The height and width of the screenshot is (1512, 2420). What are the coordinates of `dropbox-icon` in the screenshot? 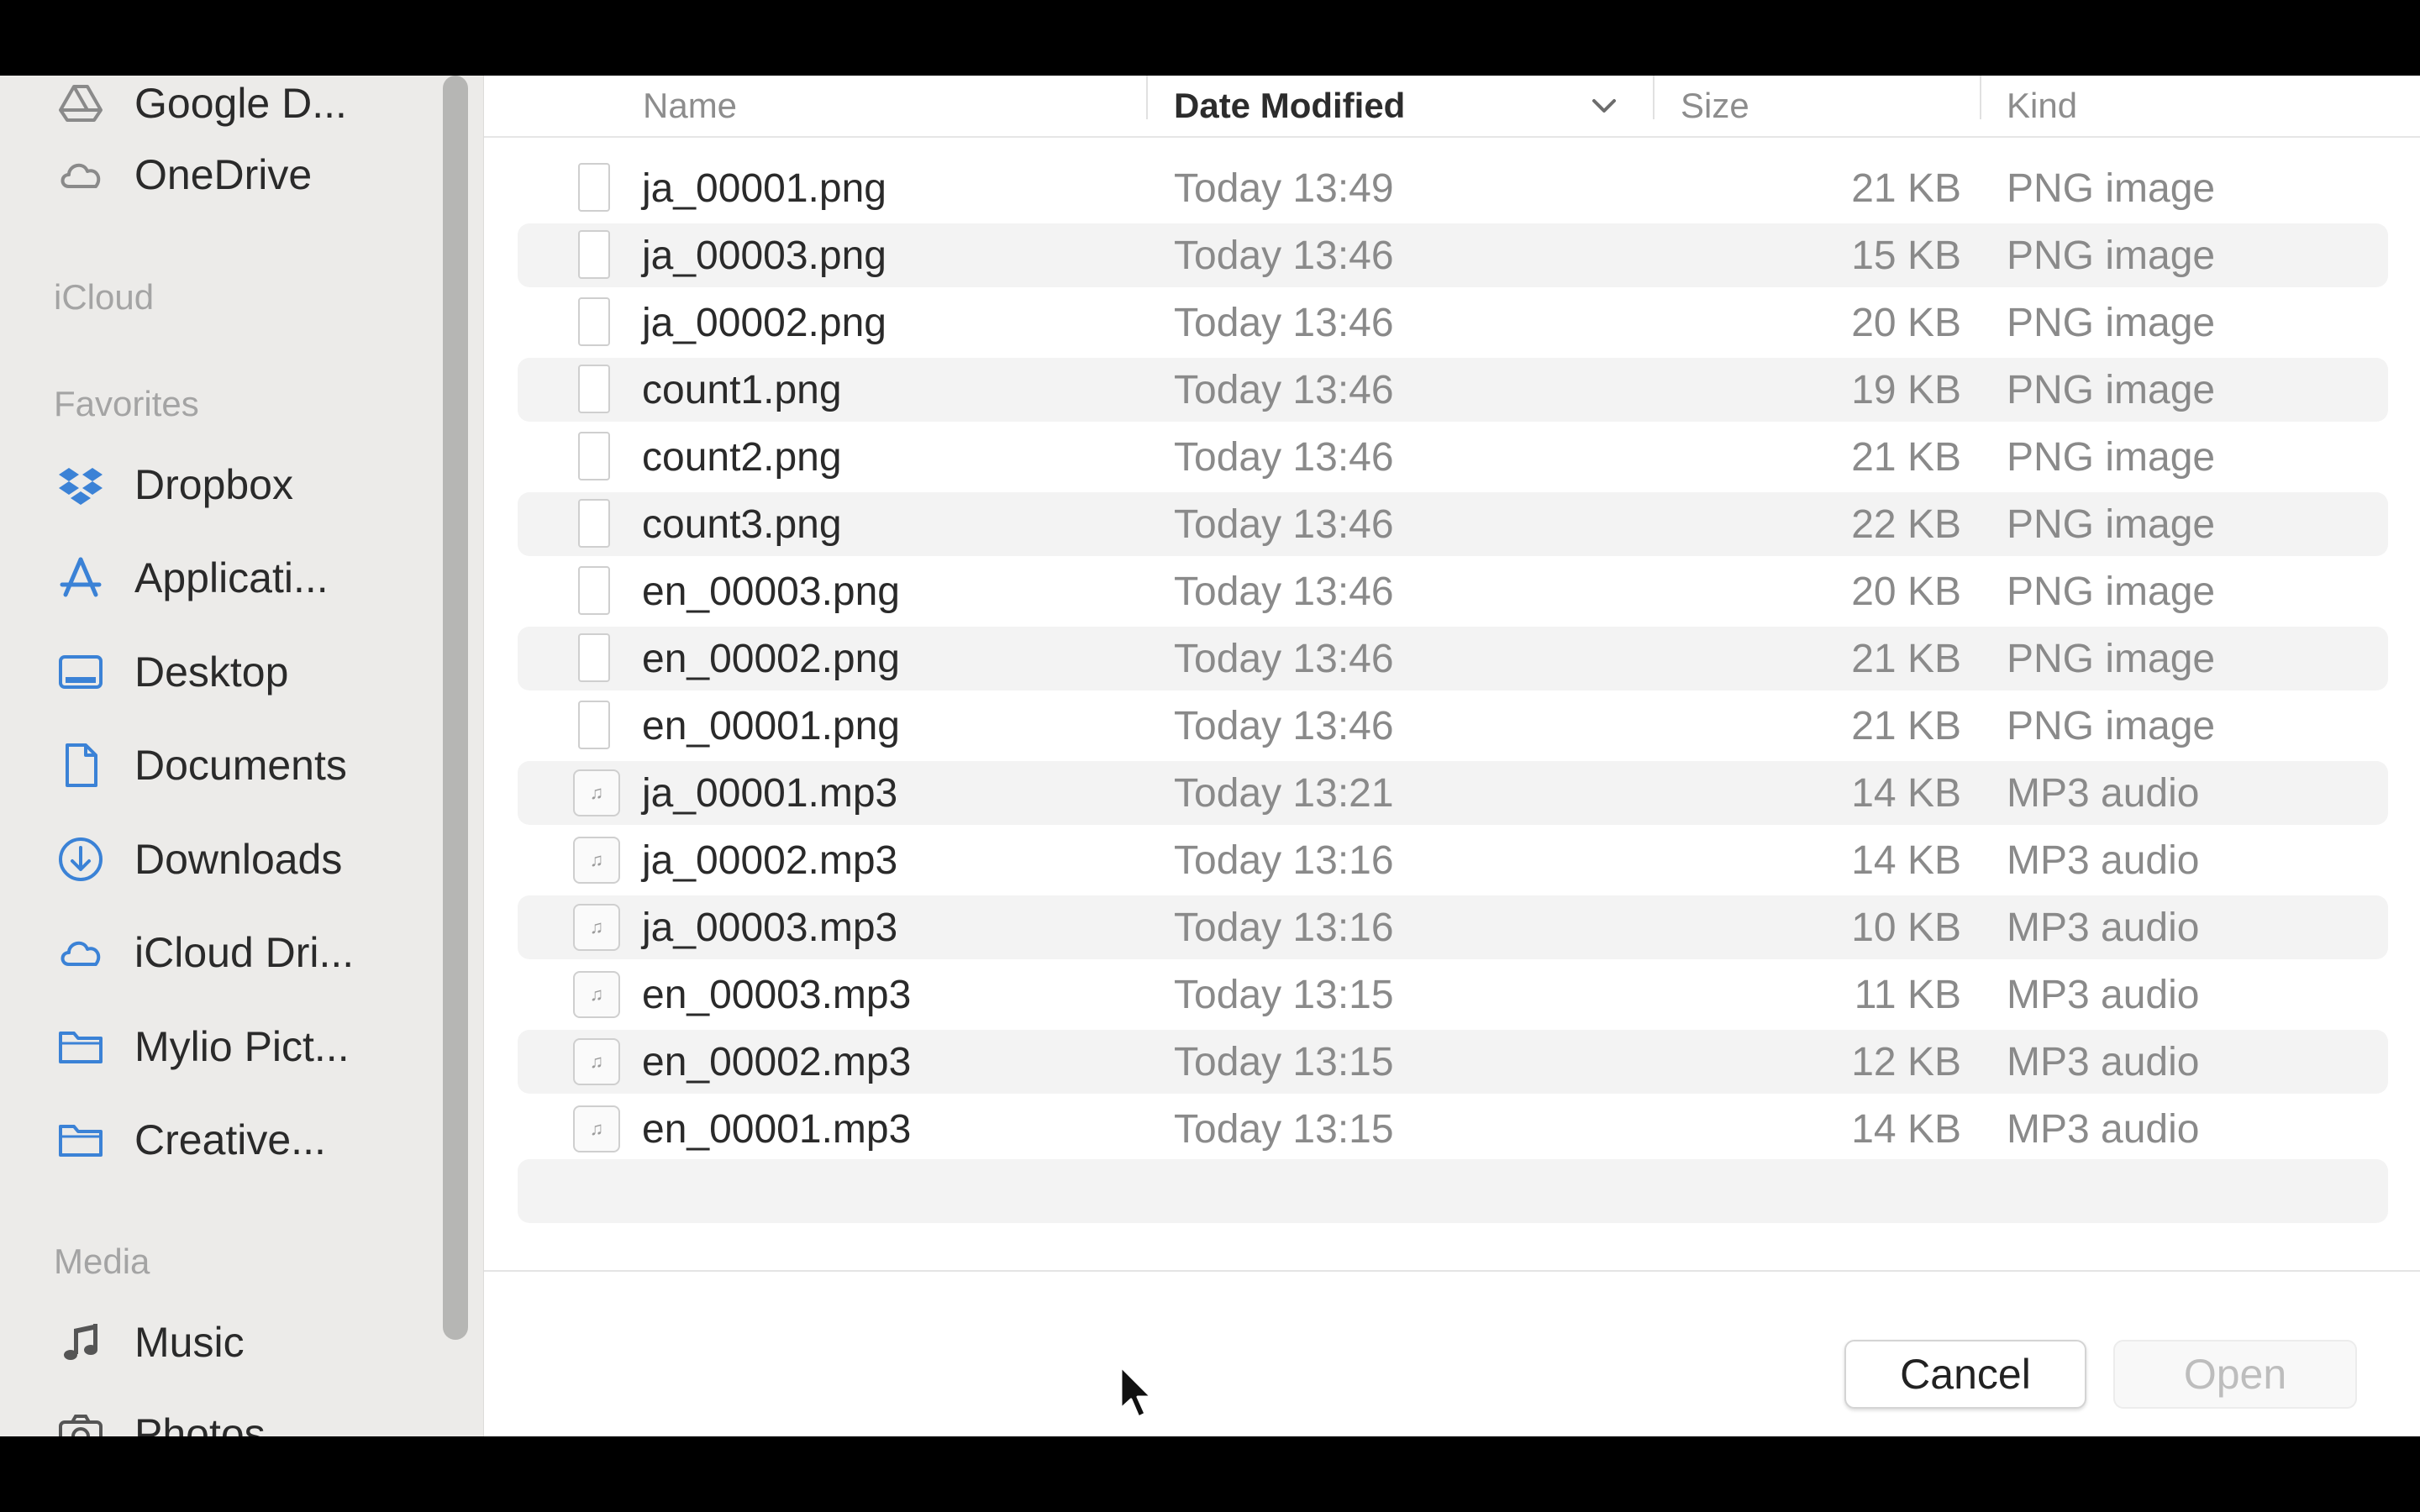 It's located at (81, 485).